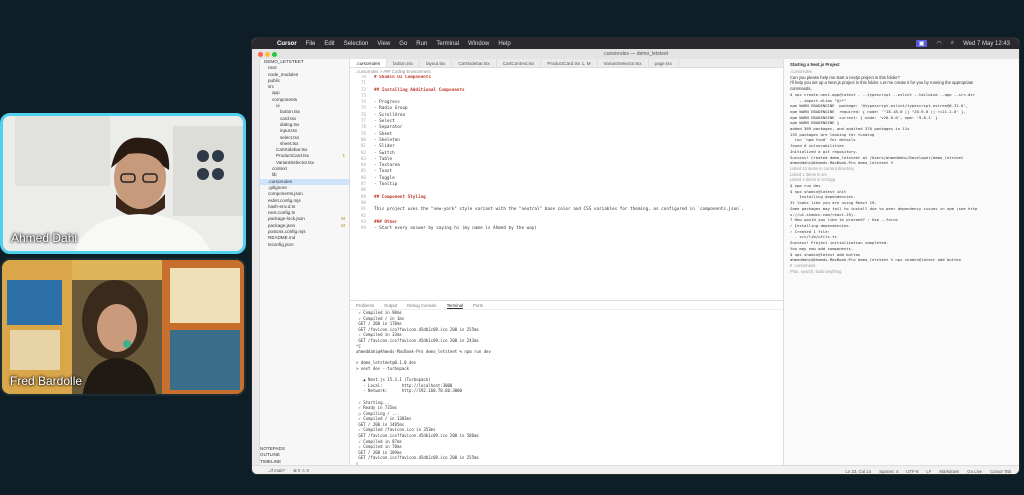 The height and width of the screenshot is (495, 1024). I want to click on chat-title: Starting a Next.js Project, so click(815, 64).